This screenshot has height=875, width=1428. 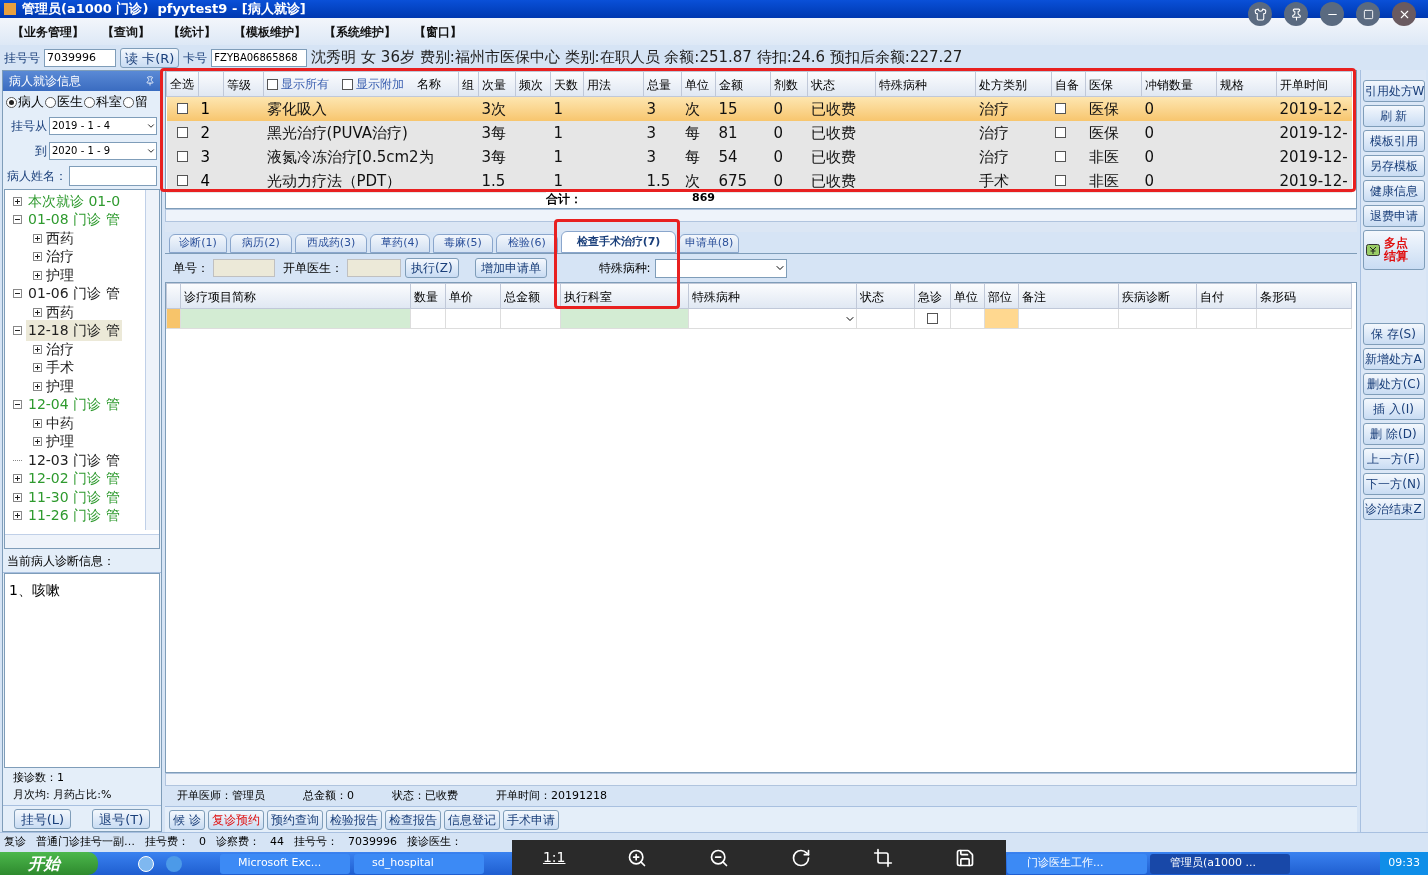 I want to click on settle-button: 多点结算, so click(x=1393, y=250).